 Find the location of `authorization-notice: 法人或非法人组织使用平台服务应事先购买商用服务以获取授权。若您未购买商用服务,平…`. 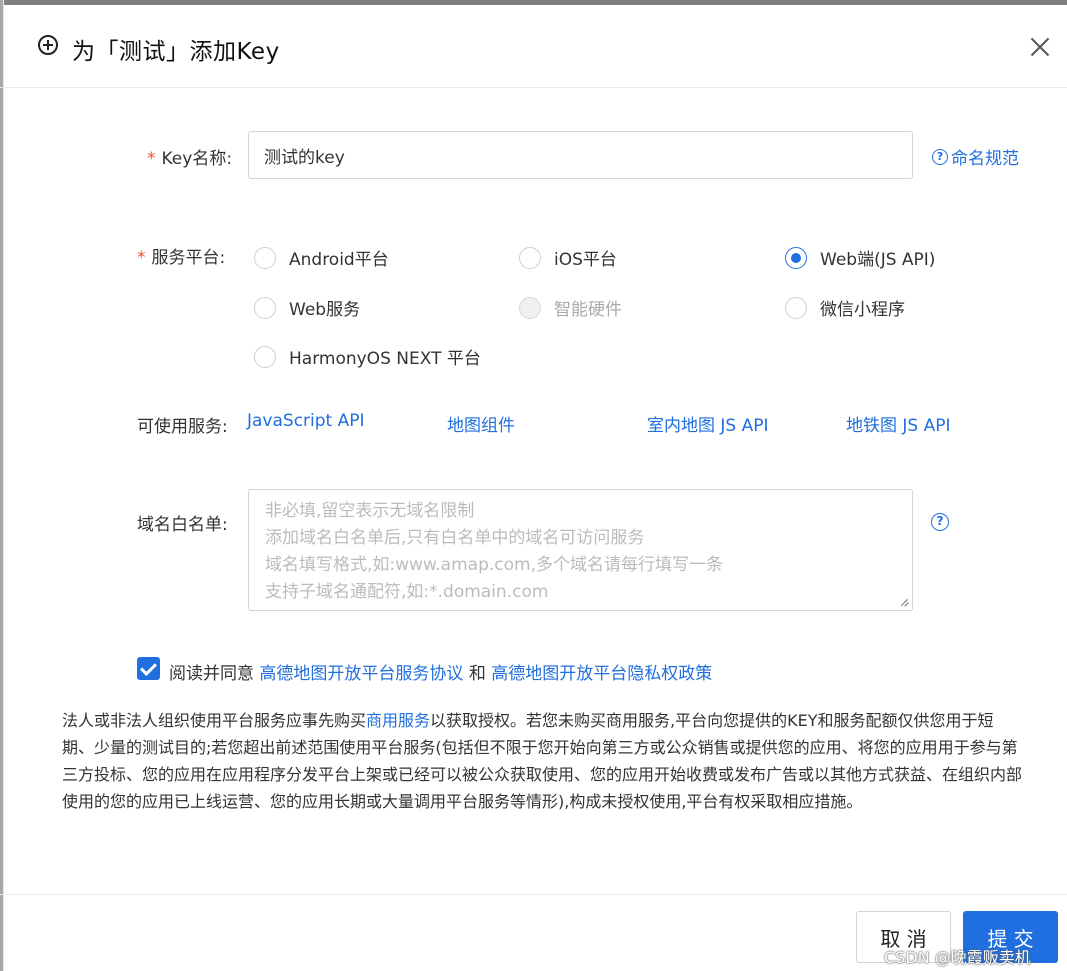

authorization-notice: 法人或非法人组织使用平台服务应事先购买商用服务以获取授权。若您未购买商用服务,平… is located at coordinates (542, 761).